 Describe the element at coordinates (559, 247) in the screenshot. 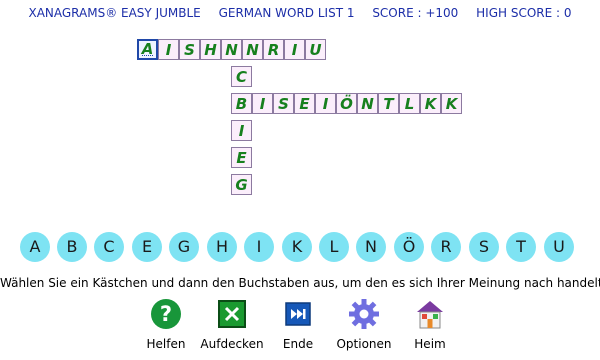

I see `letter-button: U` at that location.